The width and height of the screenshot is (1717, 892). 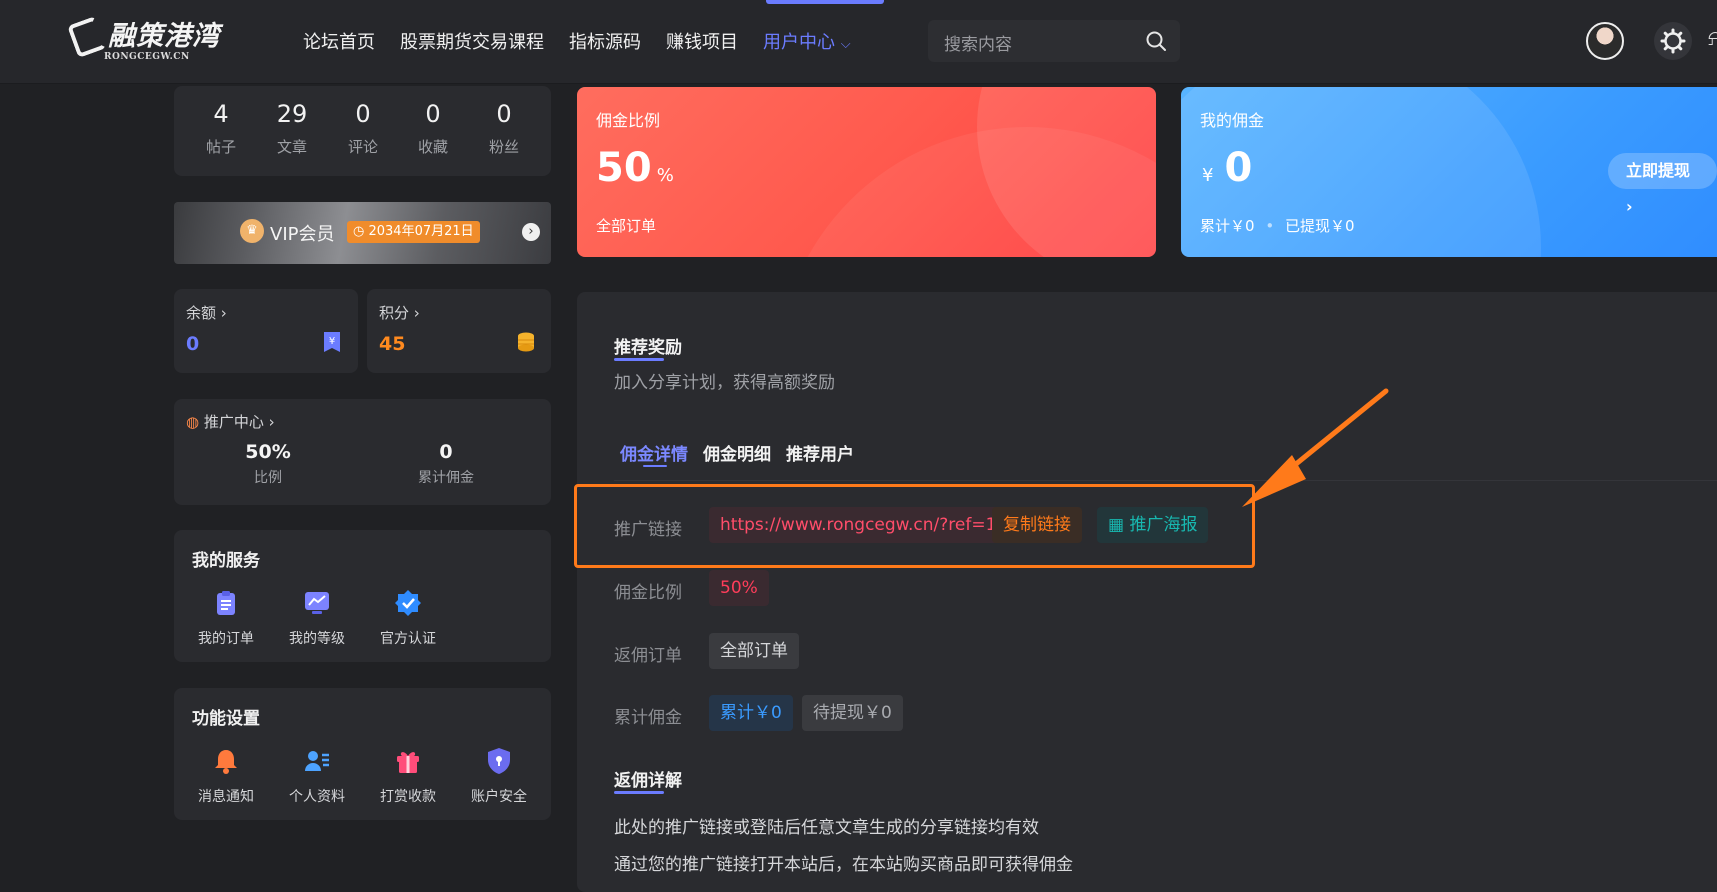 I want to click on stat-label: 评论, so click(x=362, y=147).